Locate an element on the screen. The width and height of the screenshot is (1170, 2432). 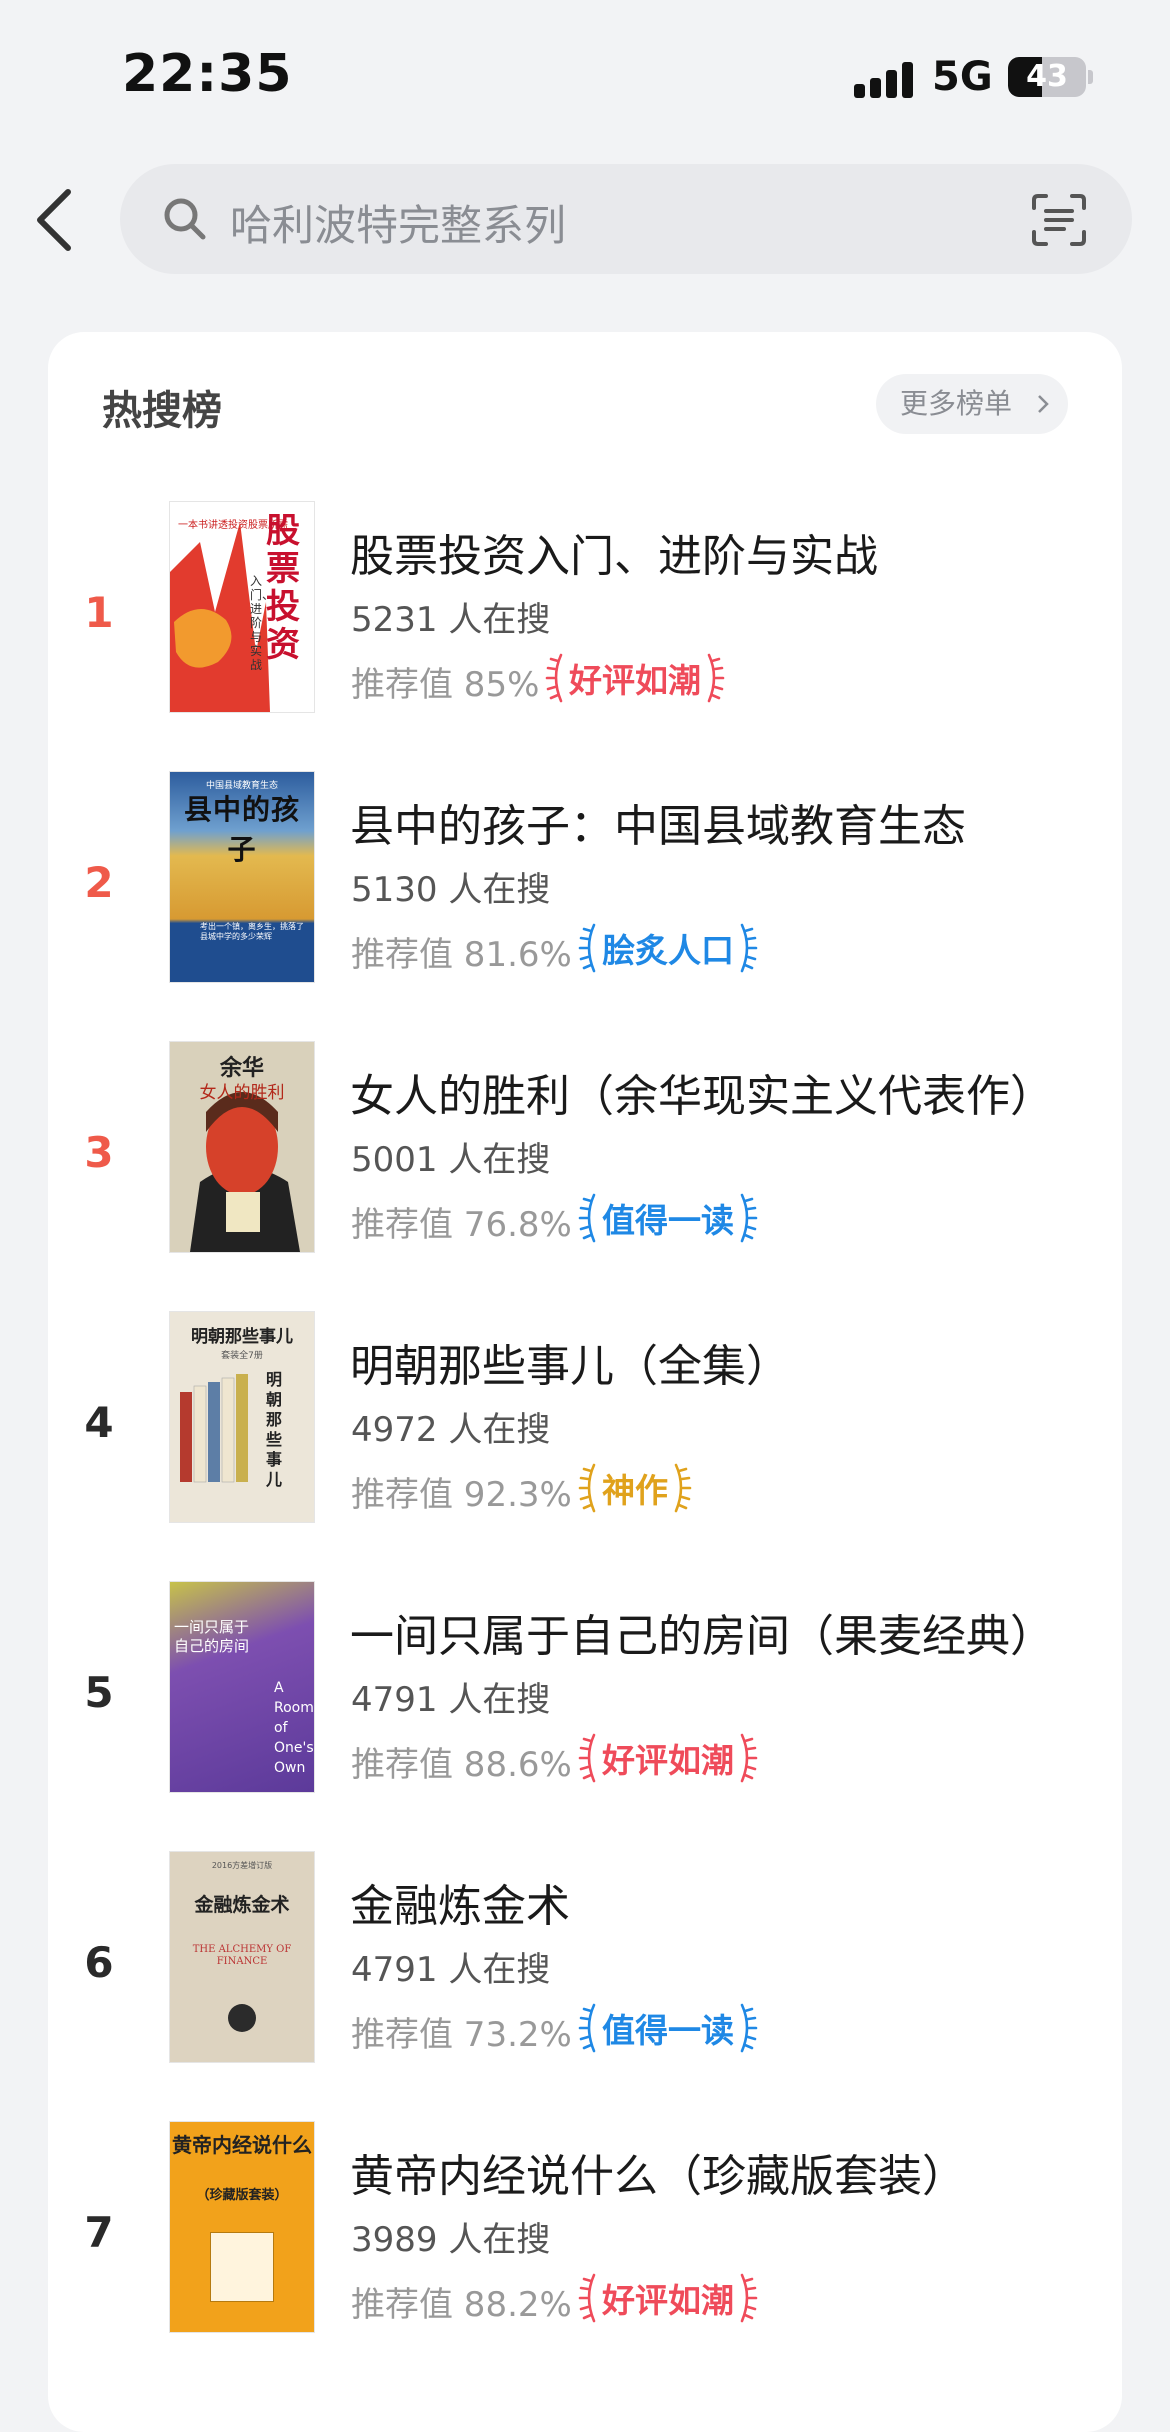
search-input: 哈利波特完整系列 is located at coordinates (398, 222).